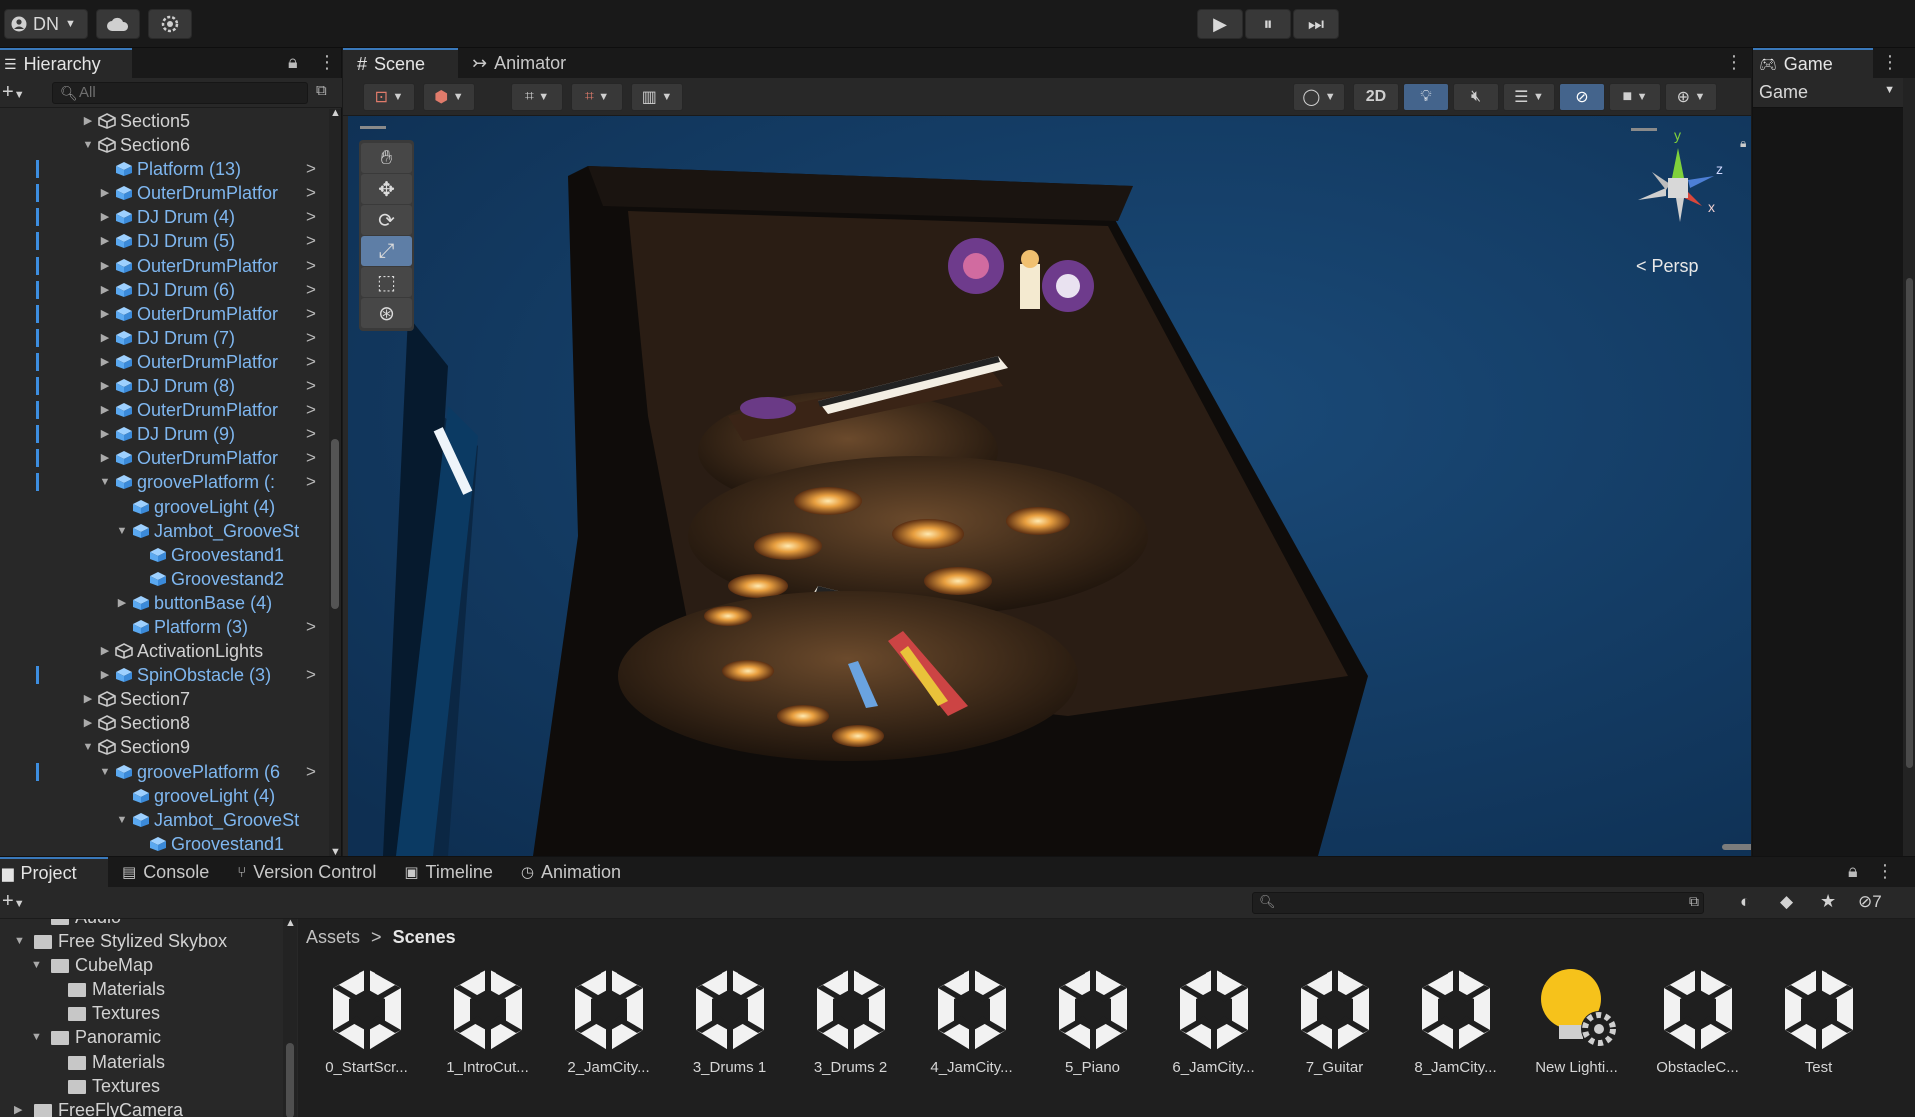 This screenshot has width=1915, height=1117. What do you see at coordinates (1828, 901) in the screenshot?
I see `favorite-star-icon: ★` at bounding box center [1828, 901].